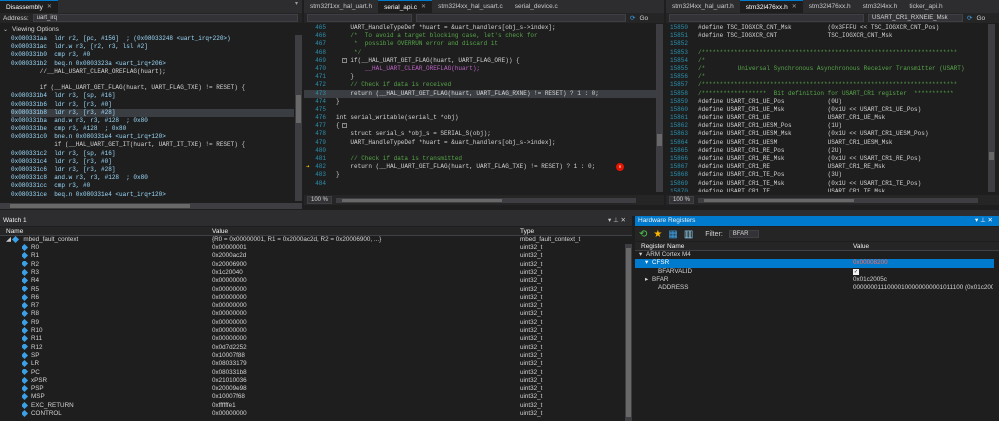  Describe the element at coordinates (362, 356) in the screenshot. I see `watch-value: 0x10007f88` at that location.